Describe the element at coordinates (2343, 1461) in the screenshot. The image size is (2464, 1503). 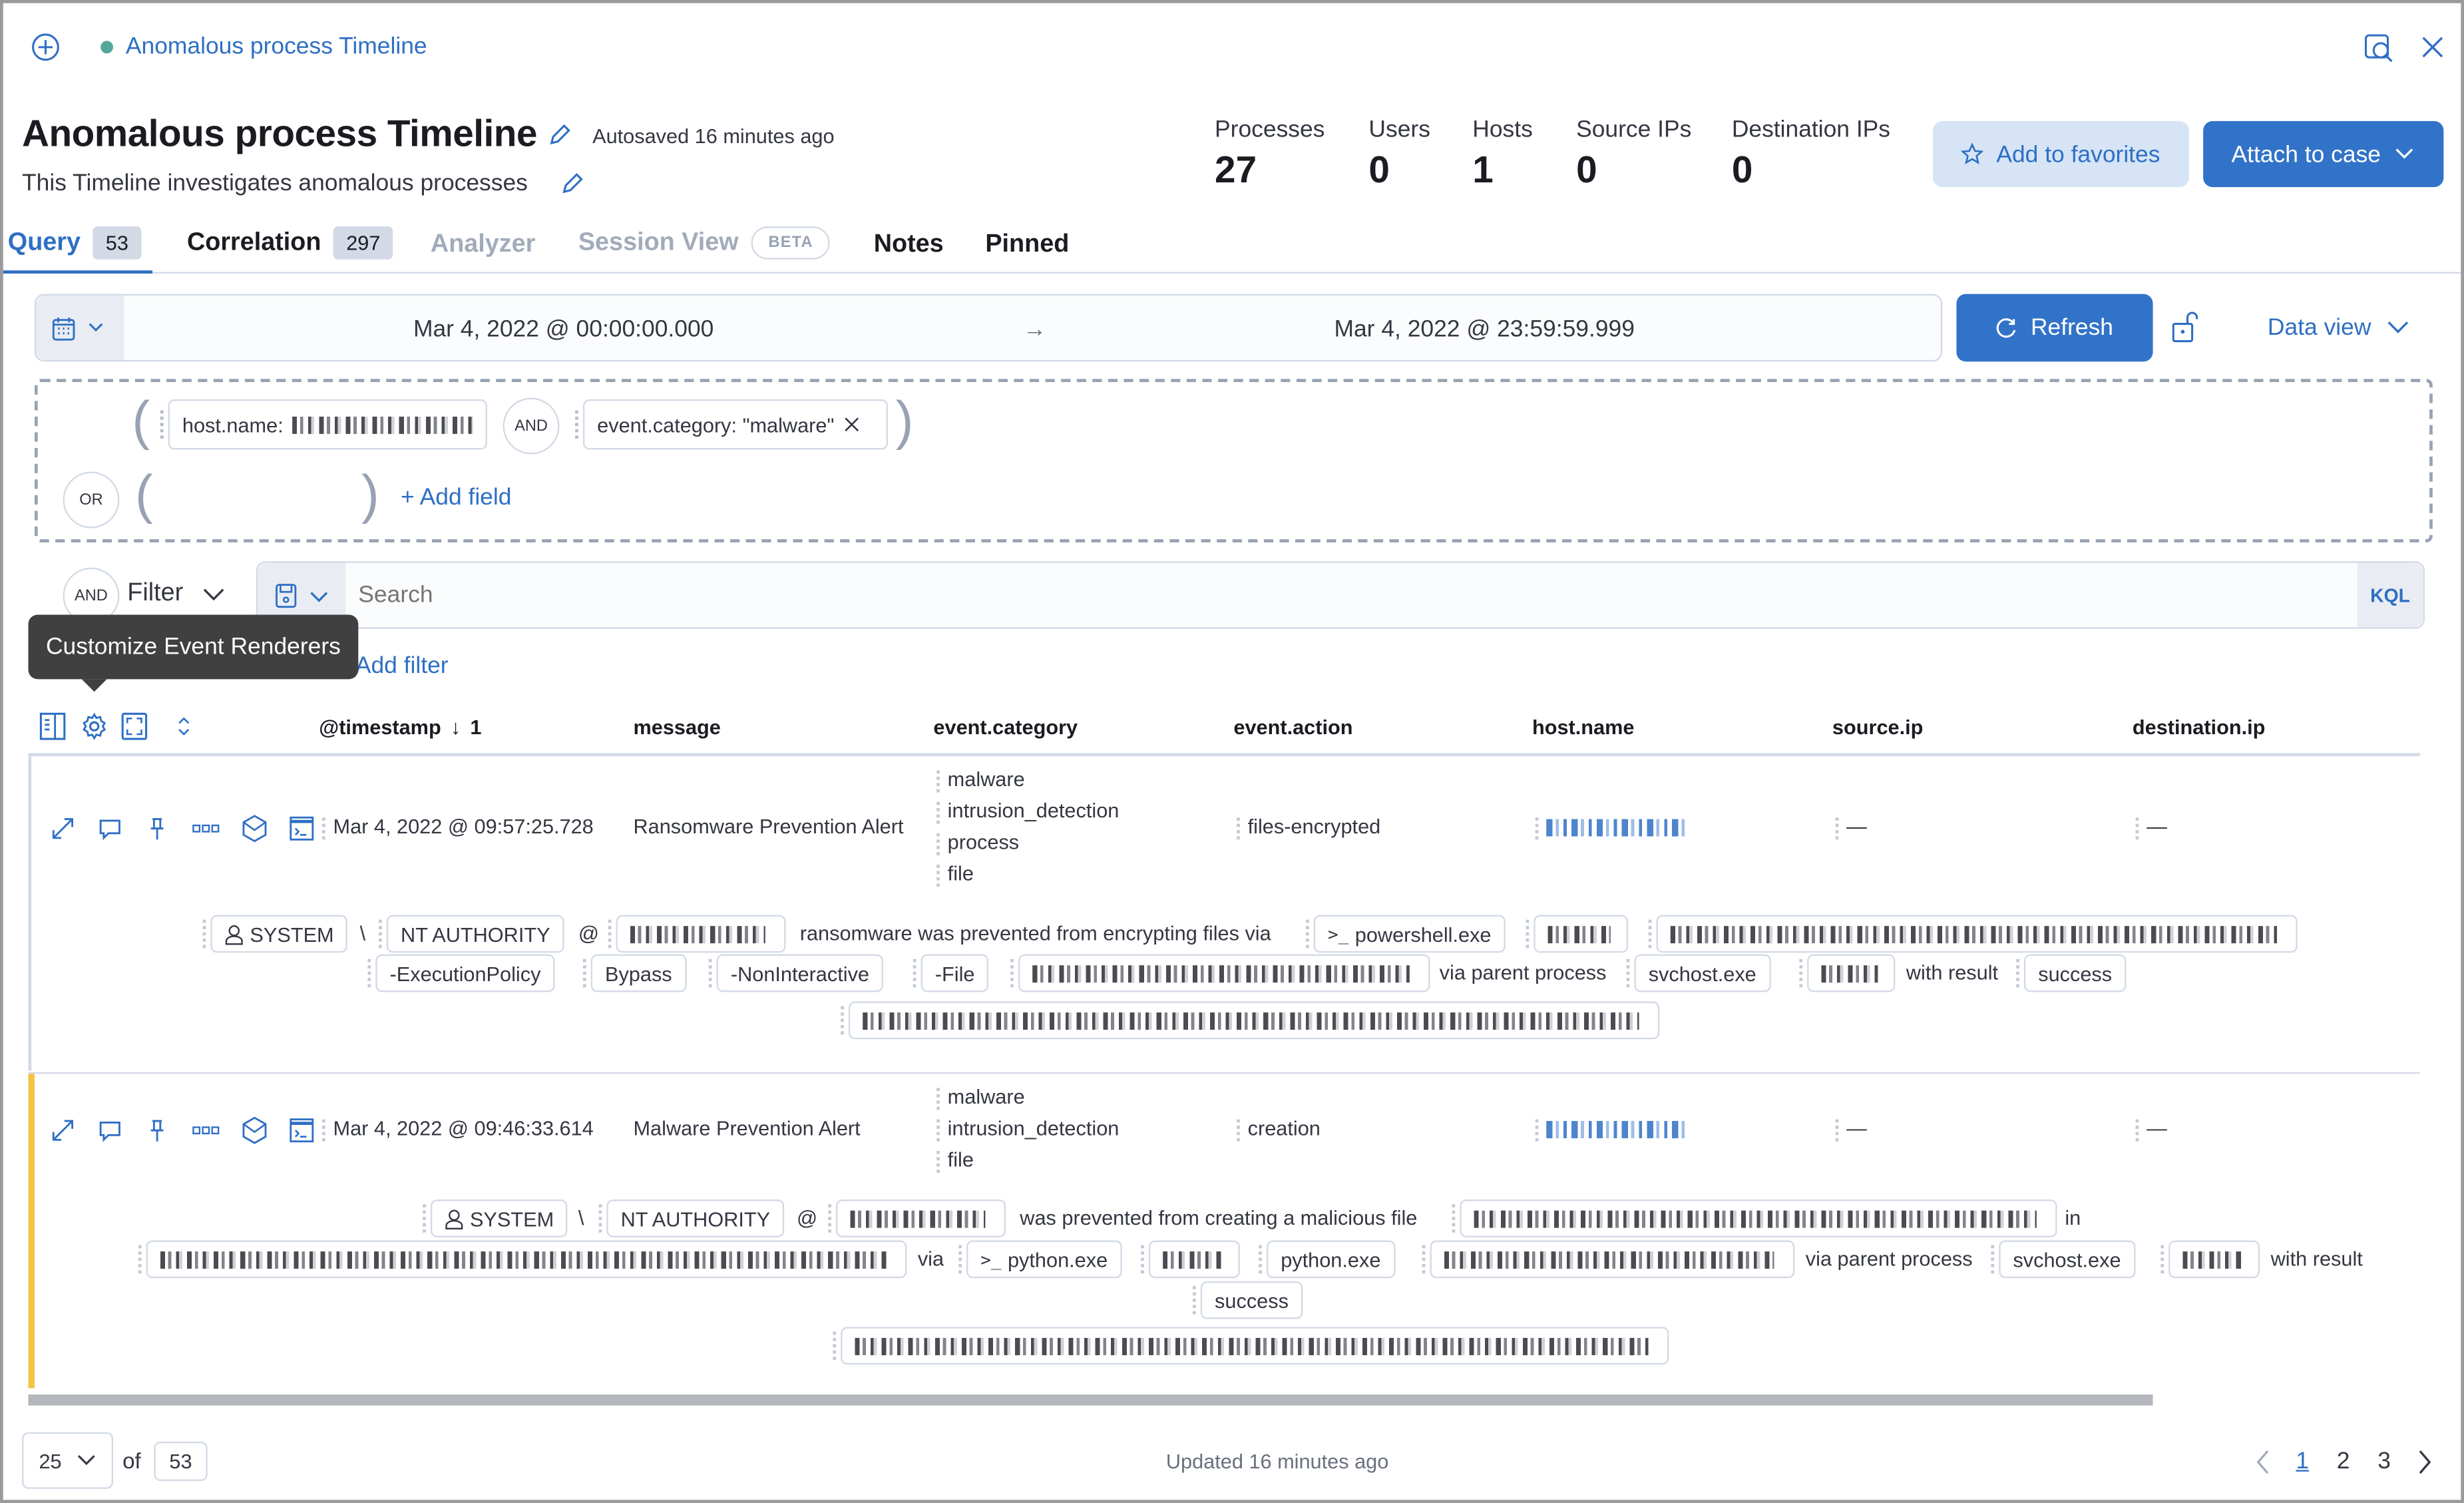
I see `page-2: 2` at that location.